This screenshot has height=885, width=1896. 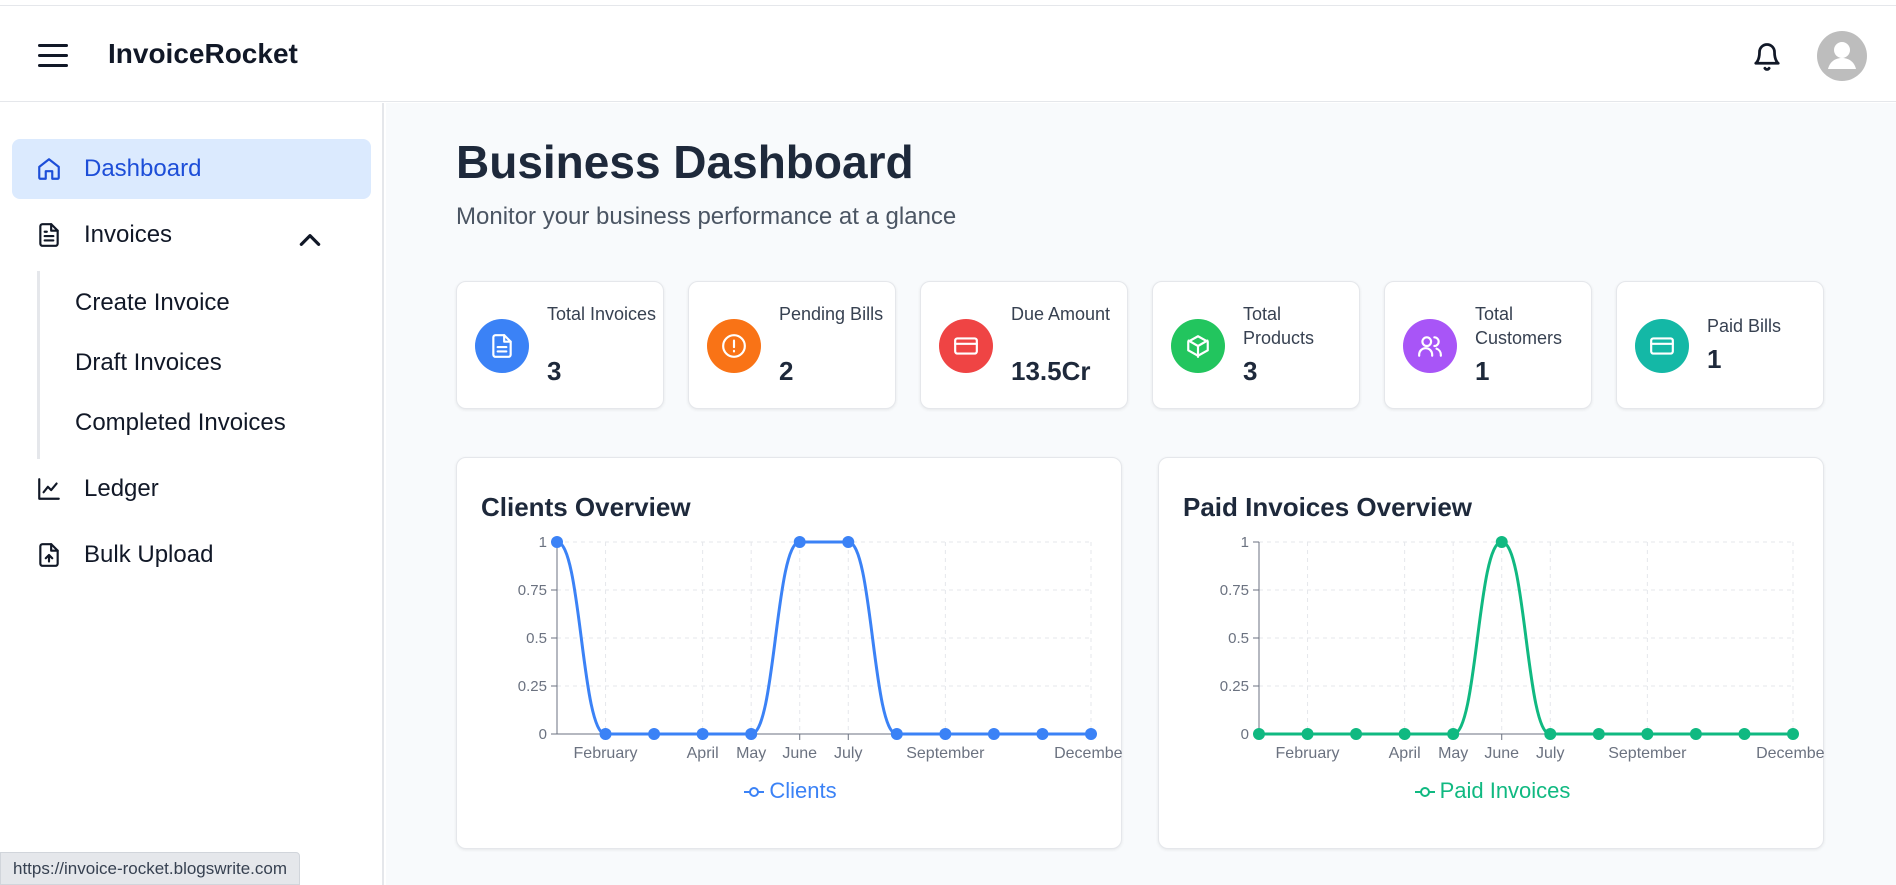 I want to click on alert-circle-icon, so click(x=734, y=346).